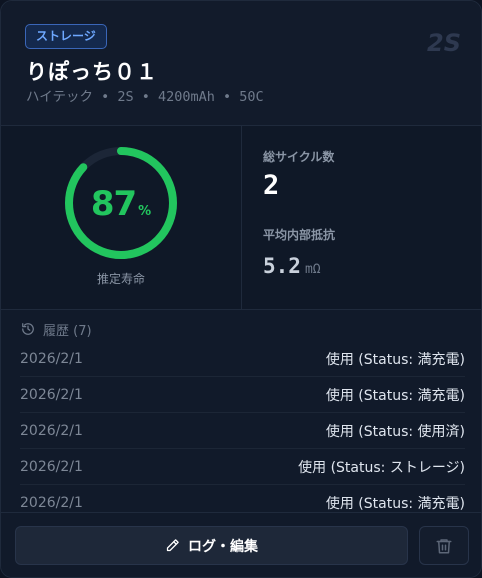 The image size is (482, 578). I want to click on history-status: 使用 (Status: ストレージ), so click(381, 467).